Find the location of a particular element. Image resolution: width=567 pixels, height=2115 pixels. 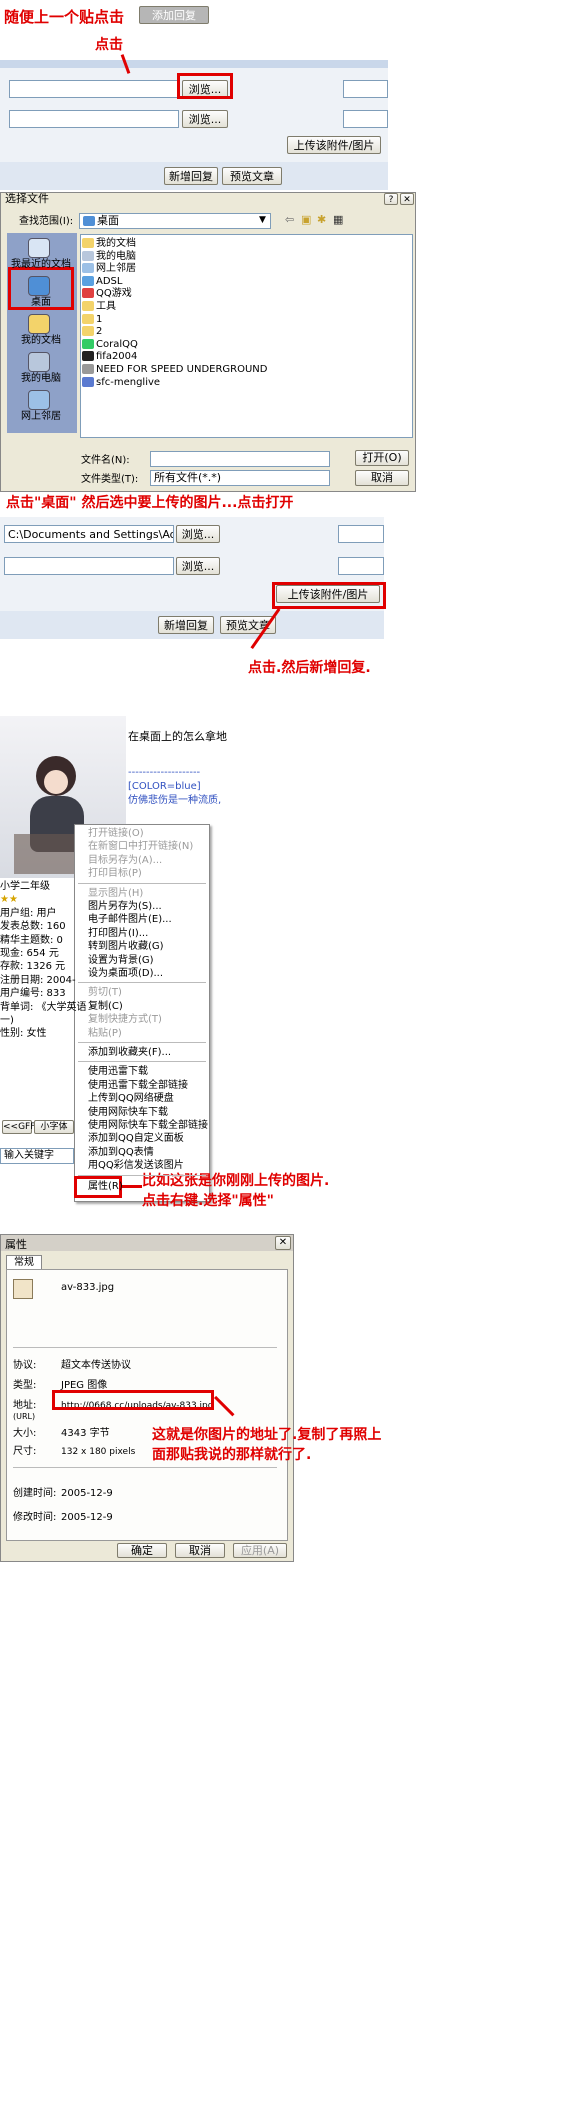

type-label: 类型: is located at coordinates (25, 1385).